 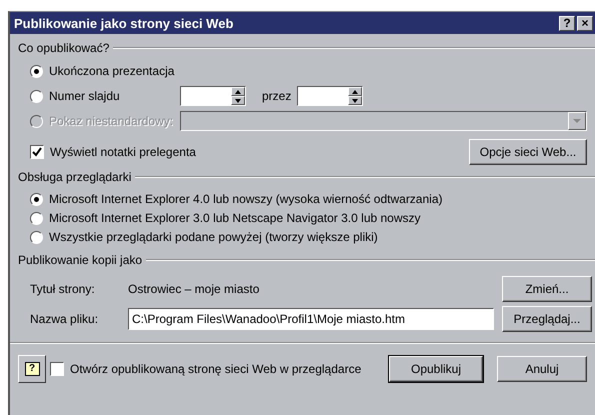 I want to click on group-heading: Publikowanie kopii jako, so click(x=80, y=260).